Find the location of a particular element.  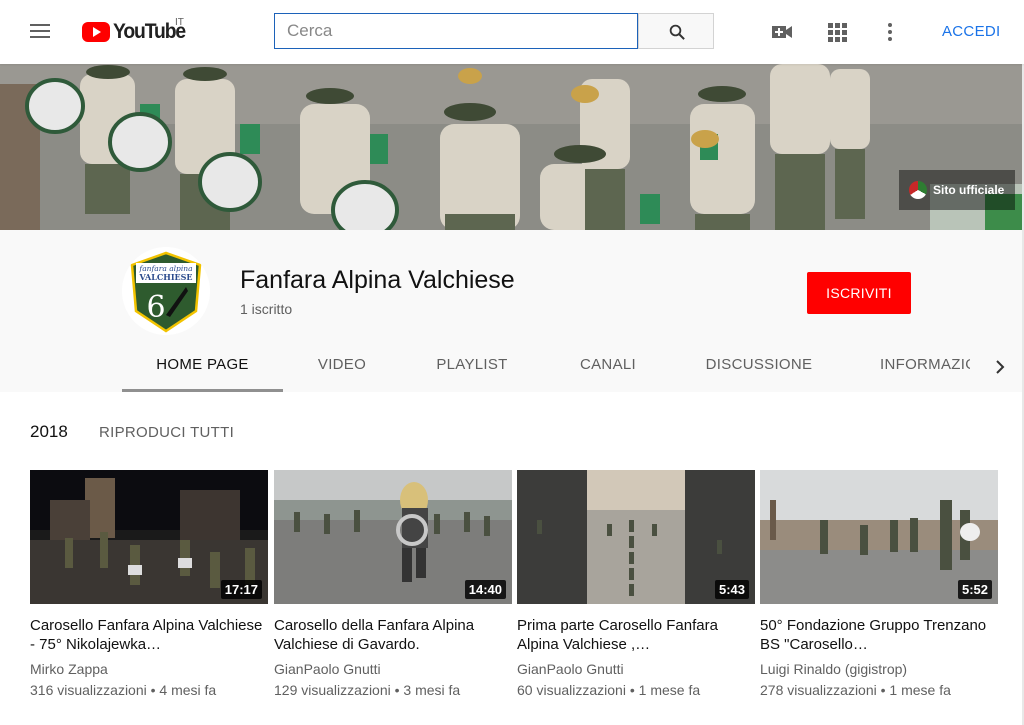

logo-region: IT is located at coordinates (179, 22).